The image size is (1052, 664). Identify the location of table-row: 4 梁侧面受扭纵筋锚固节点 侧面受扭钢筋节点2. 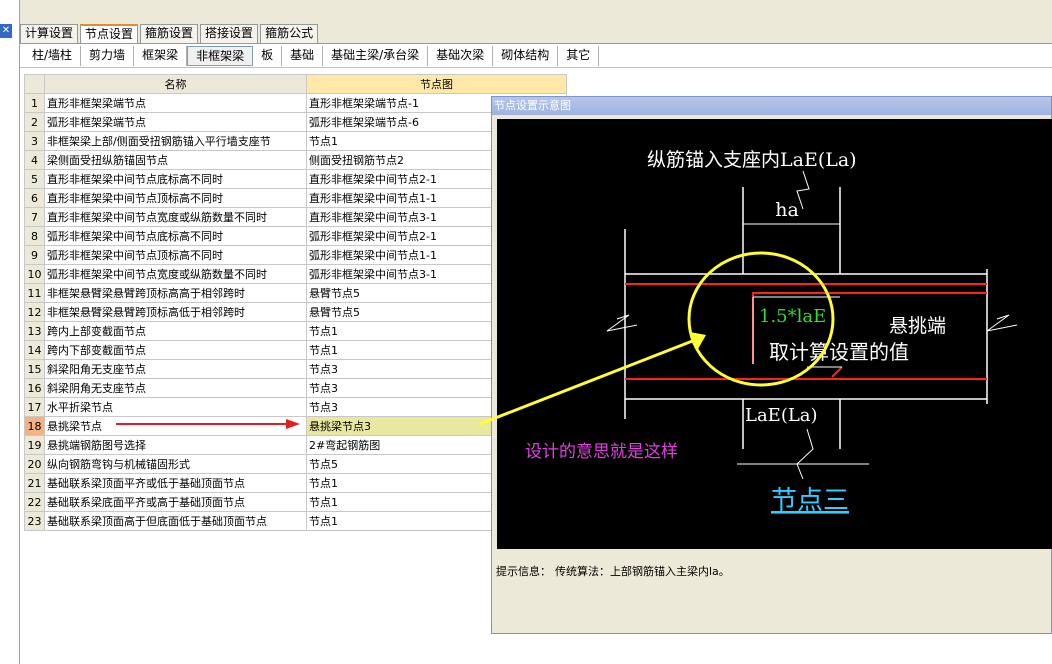
(295, 160).